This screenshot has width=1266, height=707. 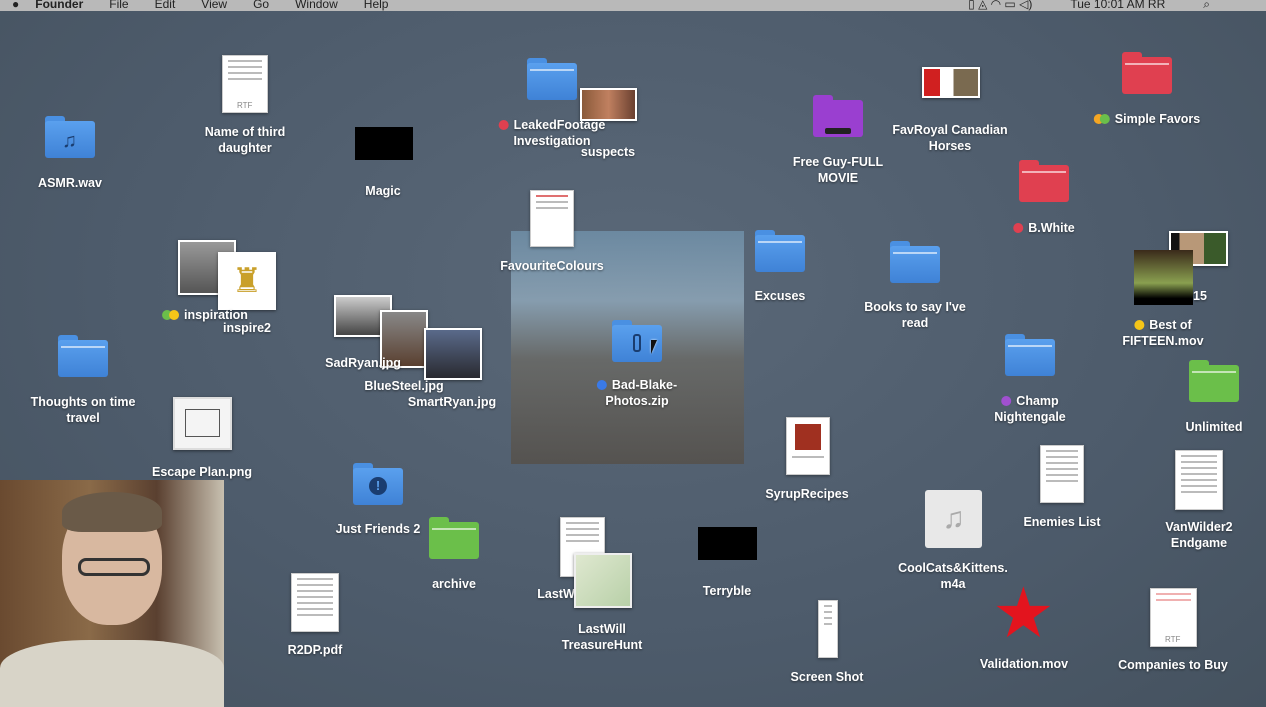 I want to click on bwhite-label: B.White, so click(x=1044, y=228).